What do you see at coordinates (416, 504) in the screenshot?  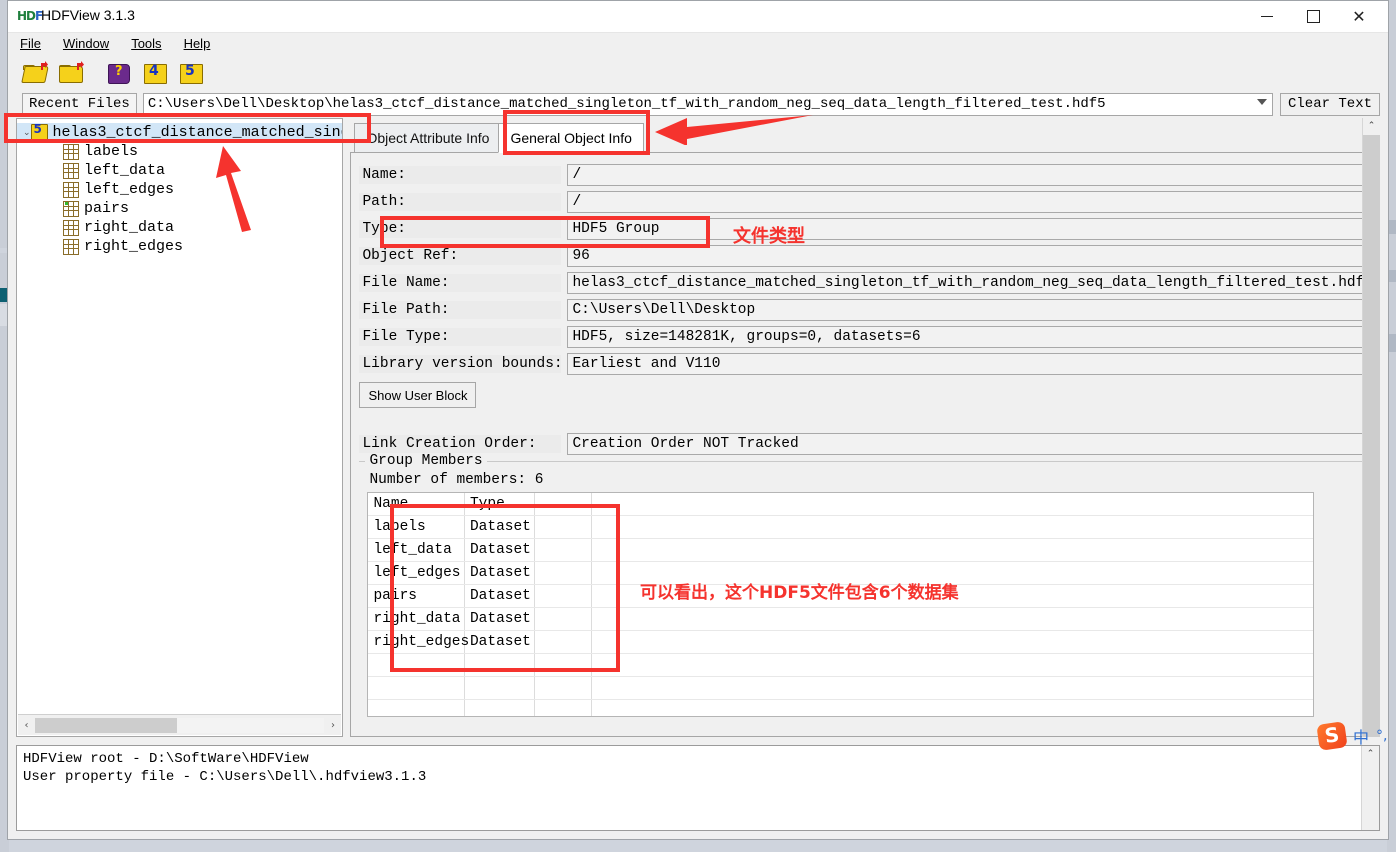 I see `column-header-name: Name` at bounding box center [416, 504].